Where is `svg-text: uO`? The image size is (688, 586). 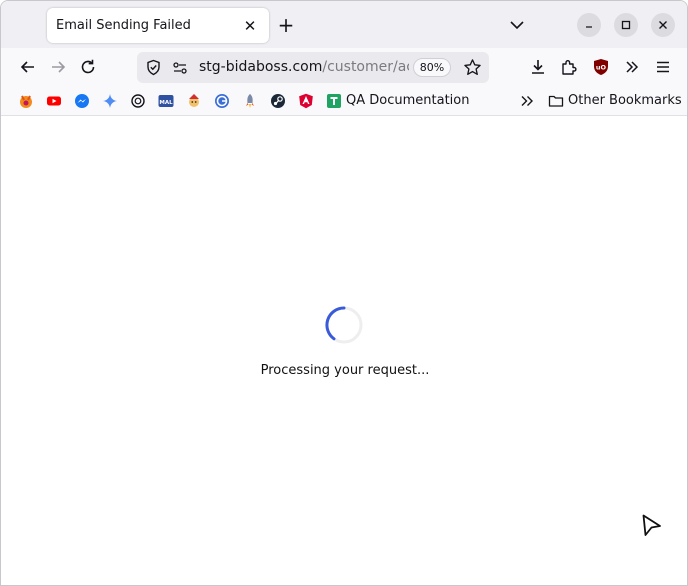 svg-text: uO is located at coordinates (601, 68).